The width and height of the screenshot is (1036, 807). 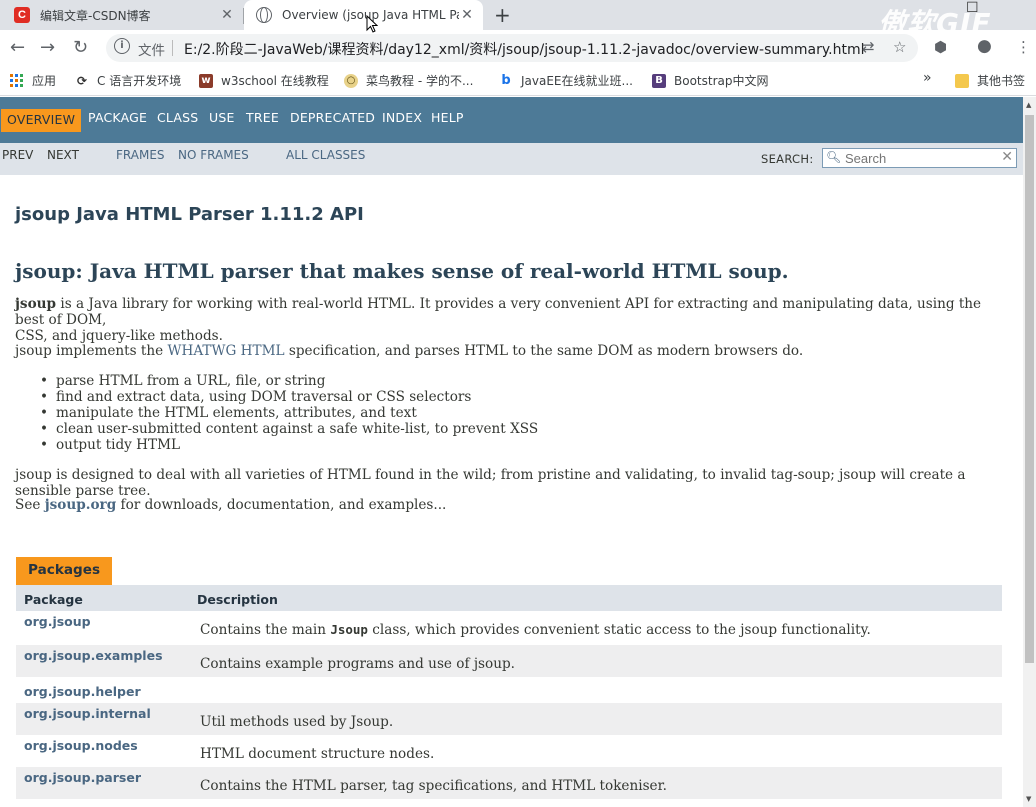 I want to click on search-label: SEARCH:, so click(x=787, y=159).